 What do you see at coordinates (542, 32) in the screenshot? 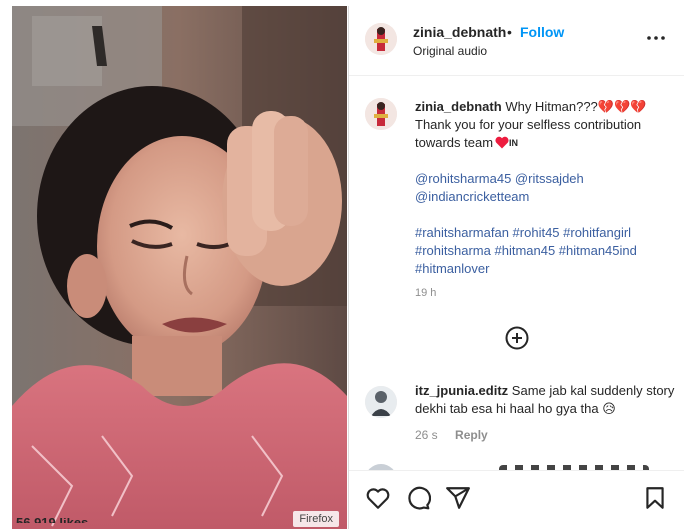
I see `follow-button: Follow` at bounding box center [542, 32].